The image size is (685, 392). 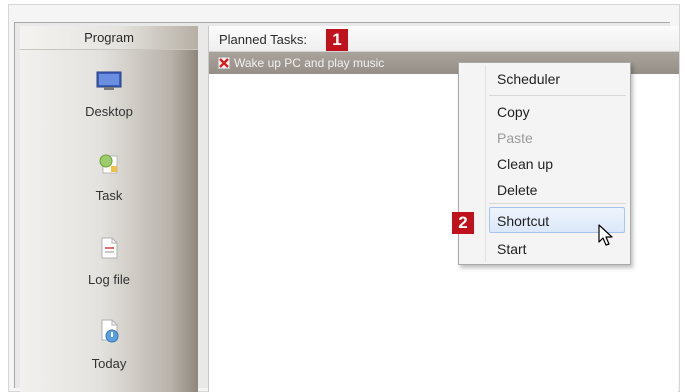 I want to click on callout-badge-2: 2, so click(x=463, y=223).